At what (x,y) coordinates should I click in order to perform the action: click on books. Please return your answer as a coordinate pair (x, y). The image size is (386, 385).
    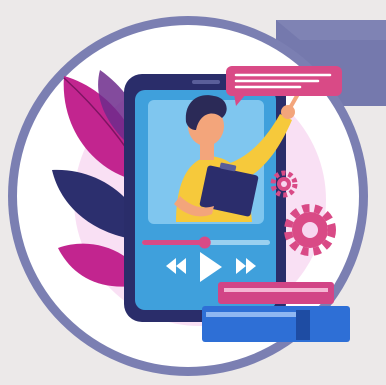
    Looking at the image, I should click on (276, 312).